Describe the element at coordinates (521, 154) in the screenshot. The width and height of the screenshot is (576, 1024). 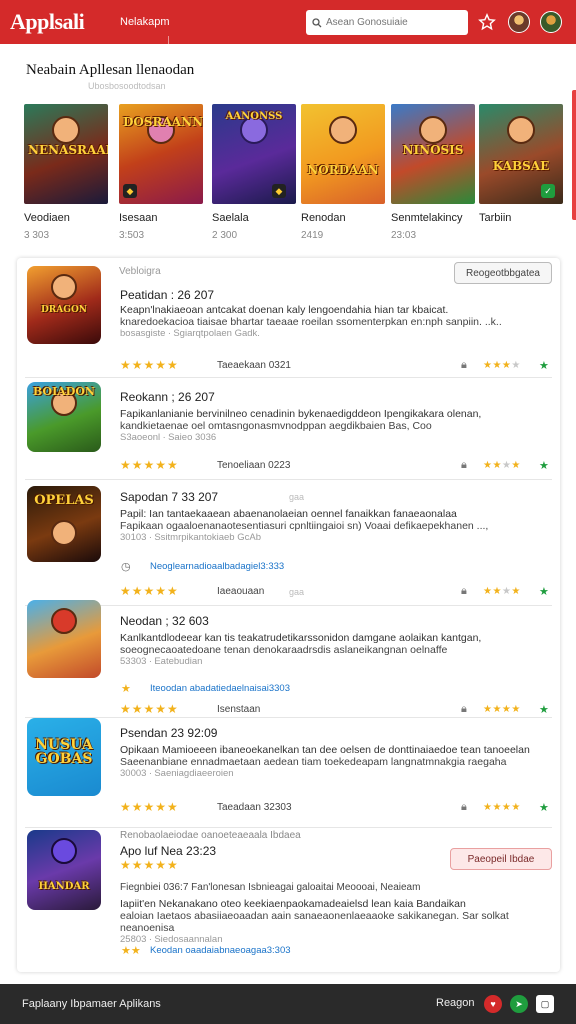
I see `featured-image: KABSAE ✓` at that location.